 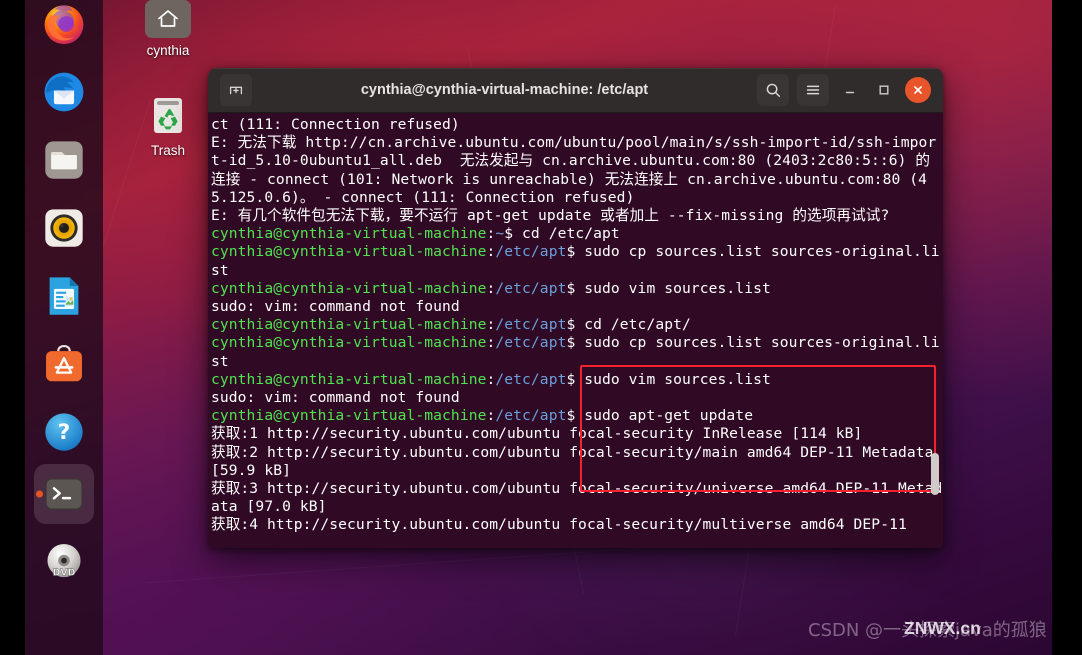 I want to click on dock-item-files, so click(x=64, y=160).